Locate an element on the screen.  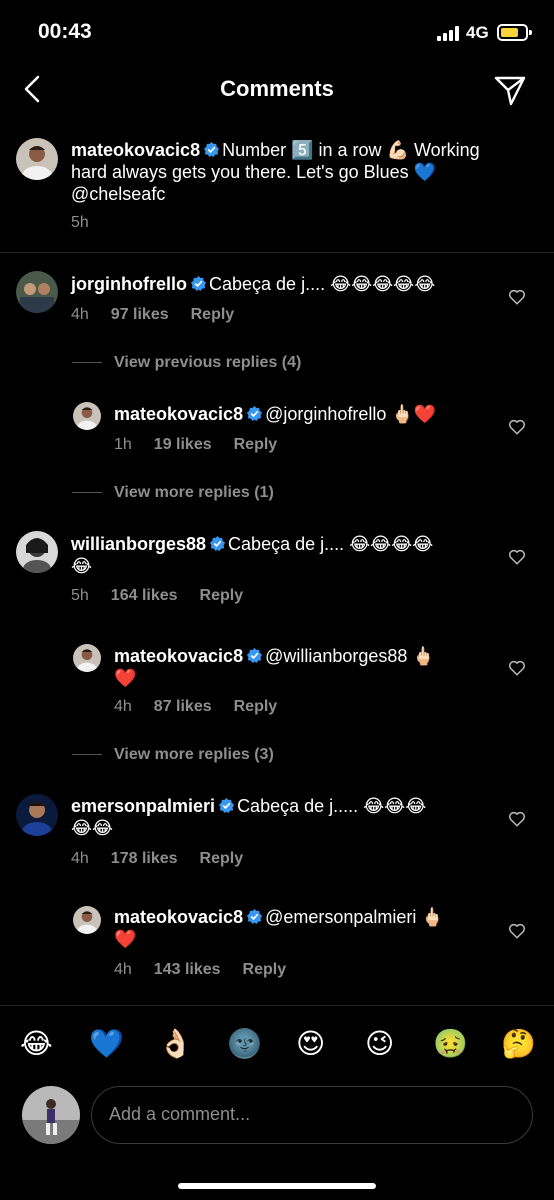
comment-meta: 4h 97 likes Reply is located at coordinates (163, 315).